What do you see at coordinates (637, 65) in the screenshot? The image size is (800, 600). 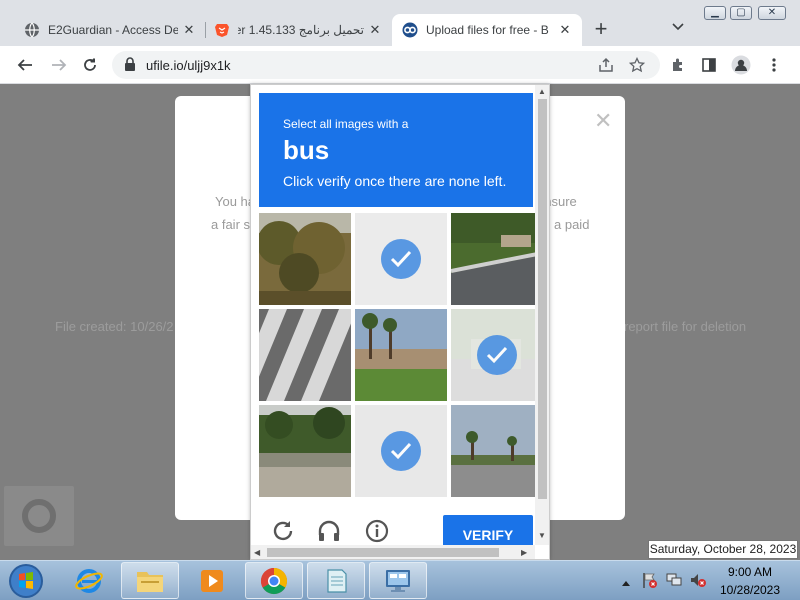 I see `bookmark-star-icon` at bounding box center [637, 65].